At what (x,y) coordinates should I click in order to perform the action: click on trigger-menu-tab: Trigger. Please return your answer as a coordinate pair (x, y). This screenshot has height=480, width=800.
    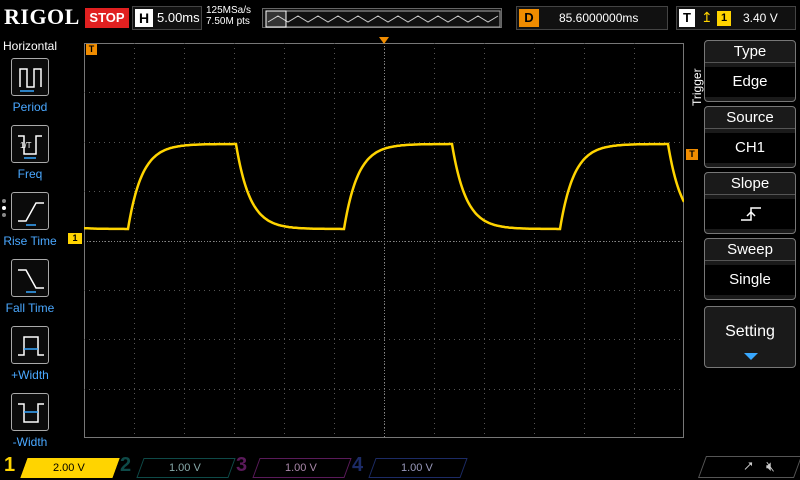
    Looking at the image, I should click on (696, 96).